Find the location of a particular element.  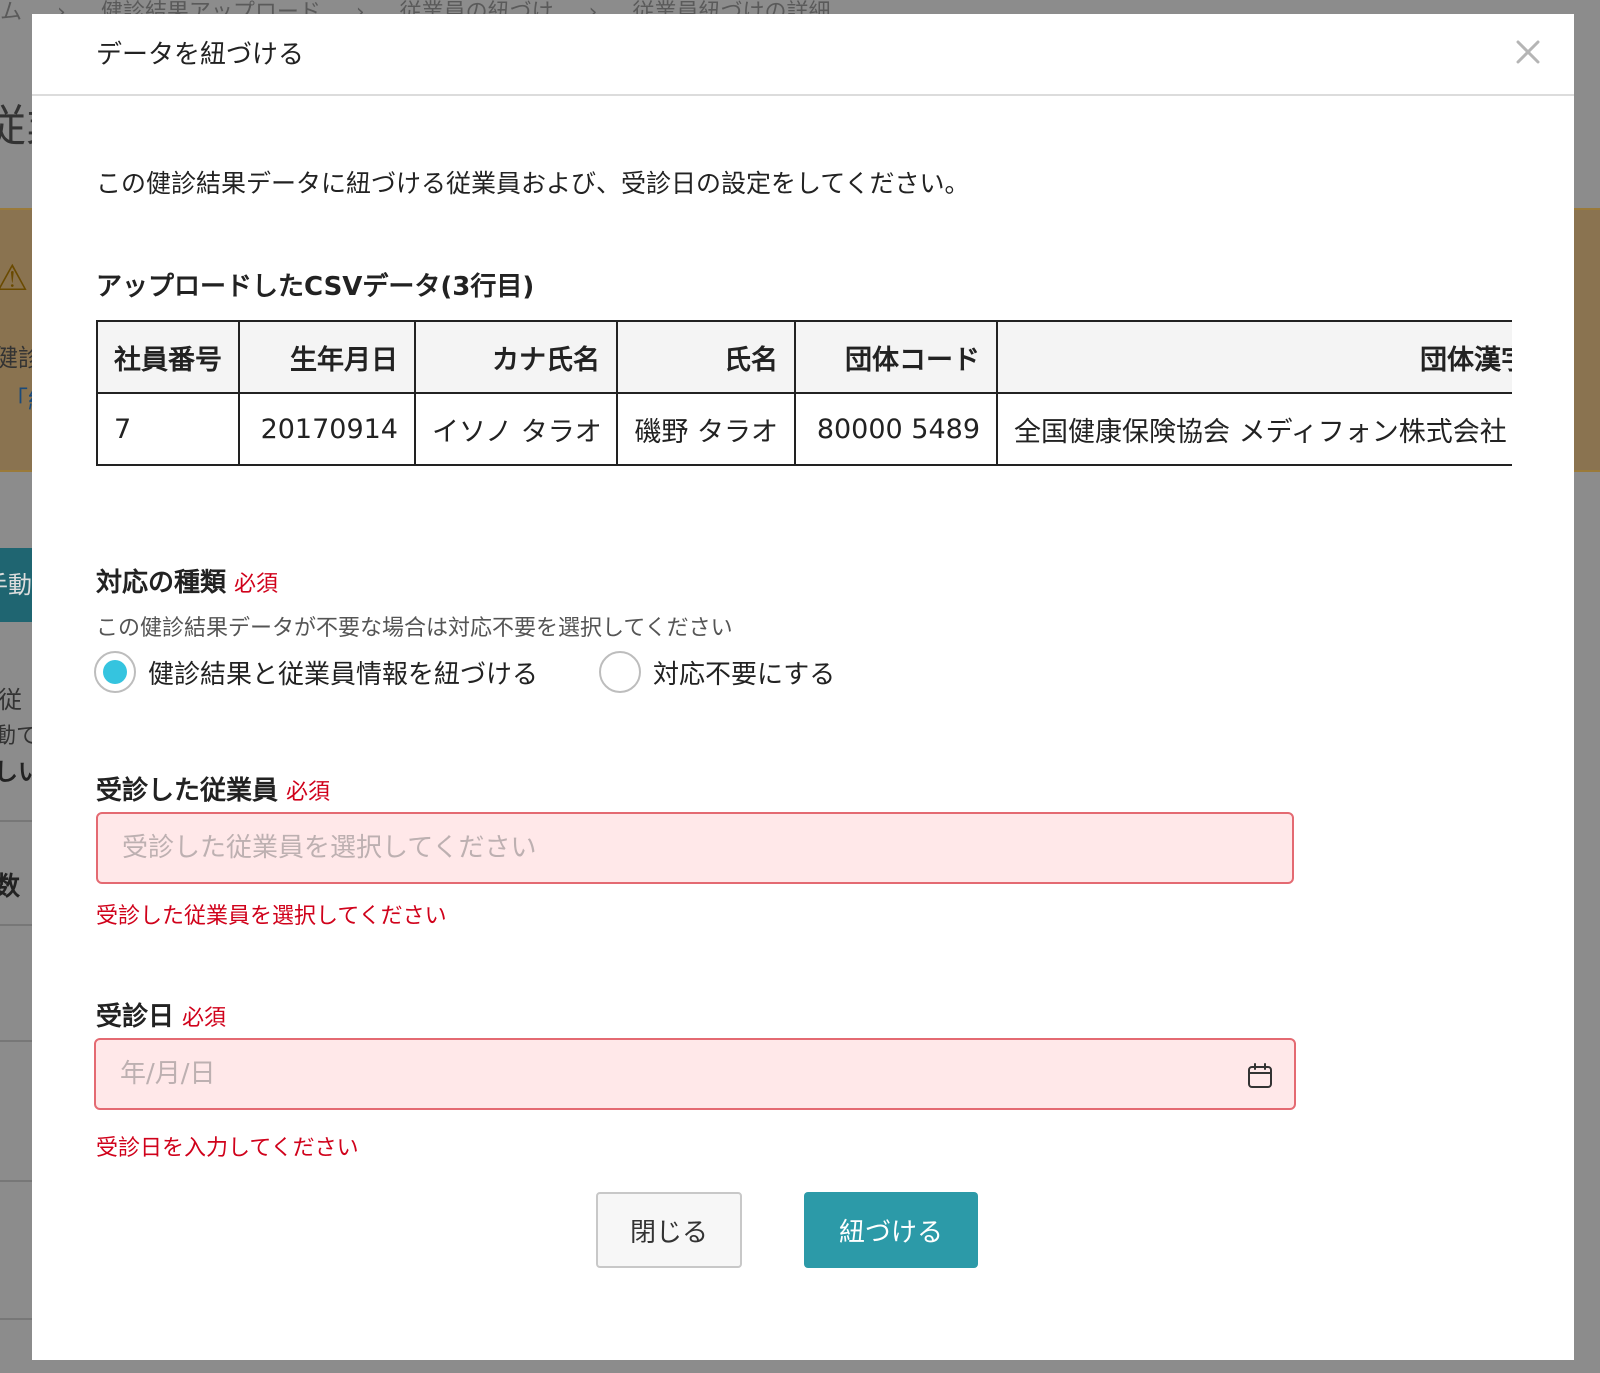

background-breadcrumb-item: ム is located at coordinates (11, 12).